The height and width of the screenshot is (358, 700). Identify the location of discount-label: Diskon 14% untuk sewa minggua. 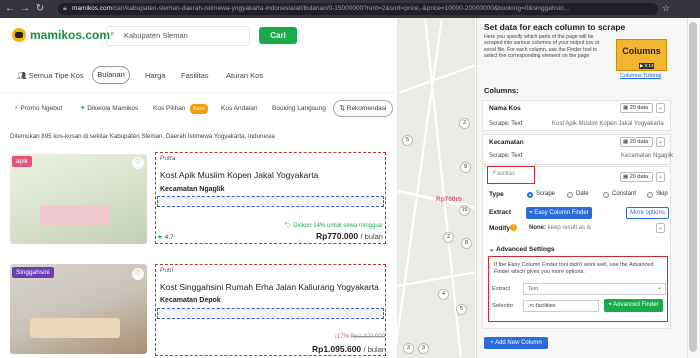
(338, 226).